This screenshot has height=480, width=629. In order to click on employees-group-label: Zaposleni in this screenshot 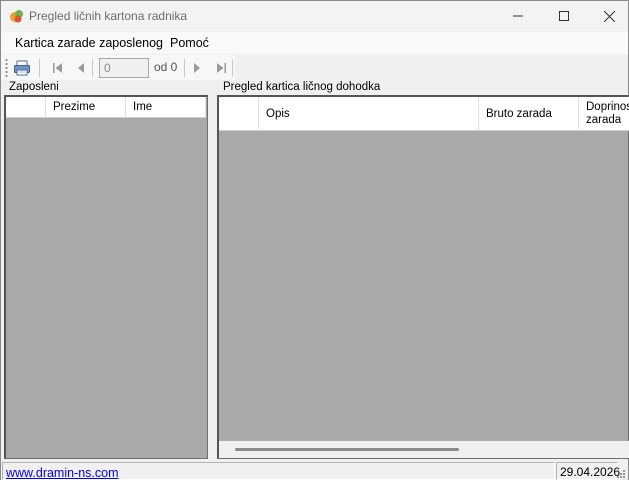, I will do `click(34, 87)`.